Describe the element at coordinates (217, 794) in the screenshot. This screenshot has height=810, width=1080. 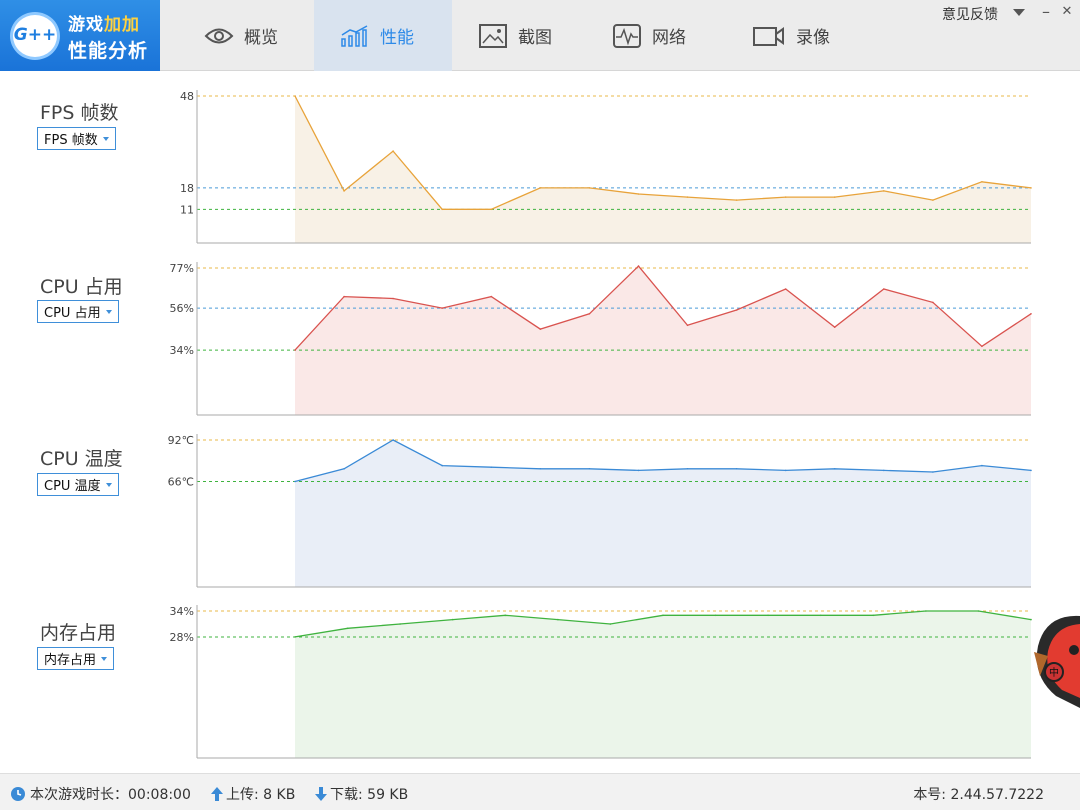
I see `upload-arrow-icon` at that location.